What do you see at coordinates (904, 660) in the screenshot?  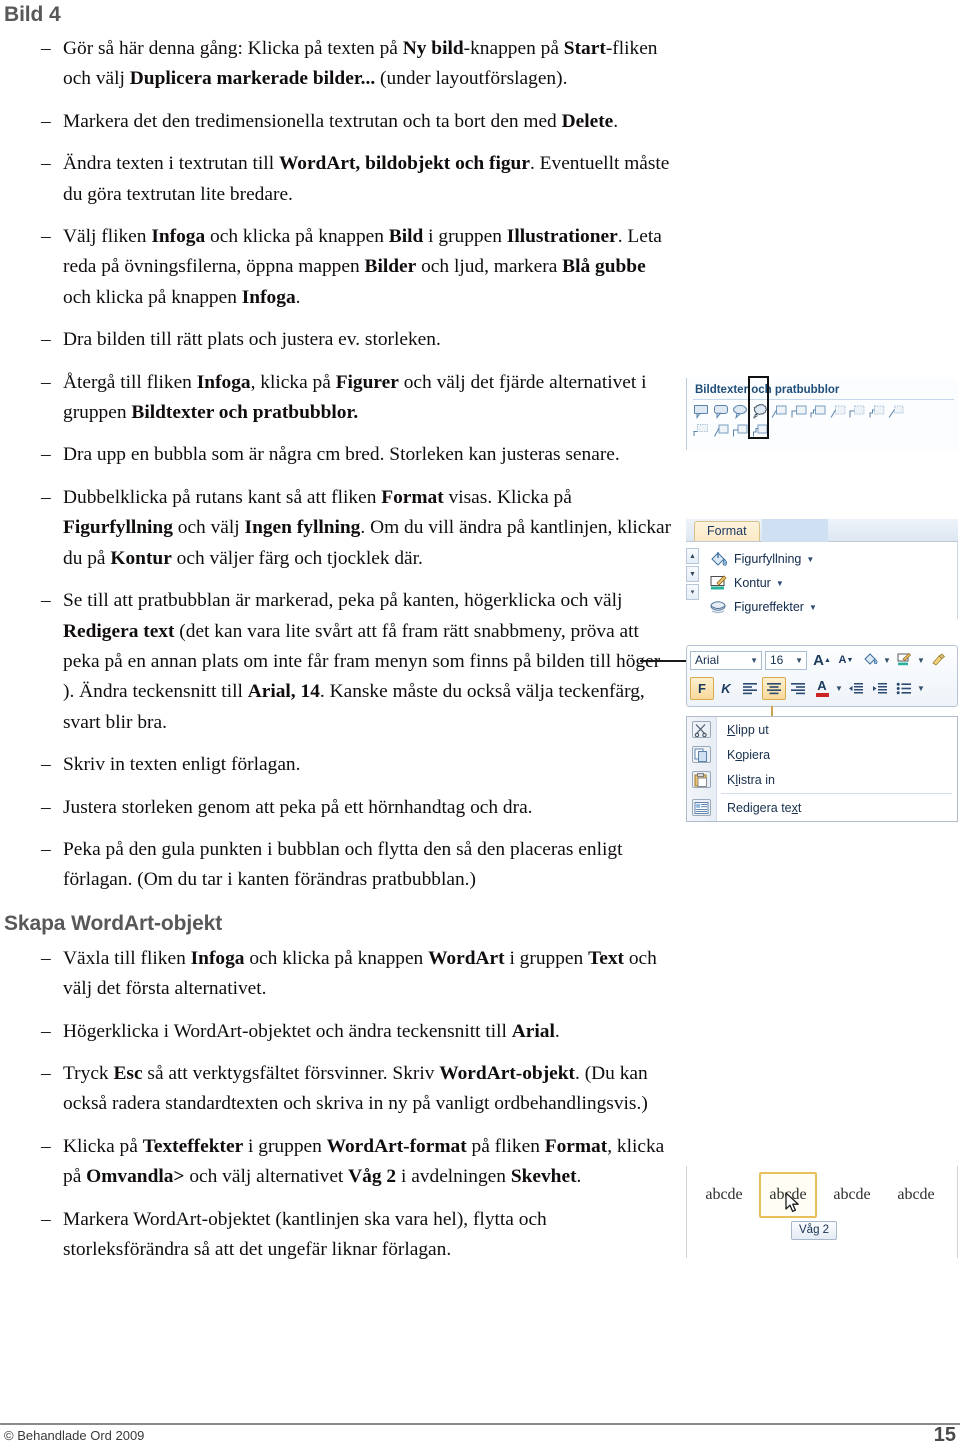 I see `font-color-picker-icon` at bounding box center [904, 660].